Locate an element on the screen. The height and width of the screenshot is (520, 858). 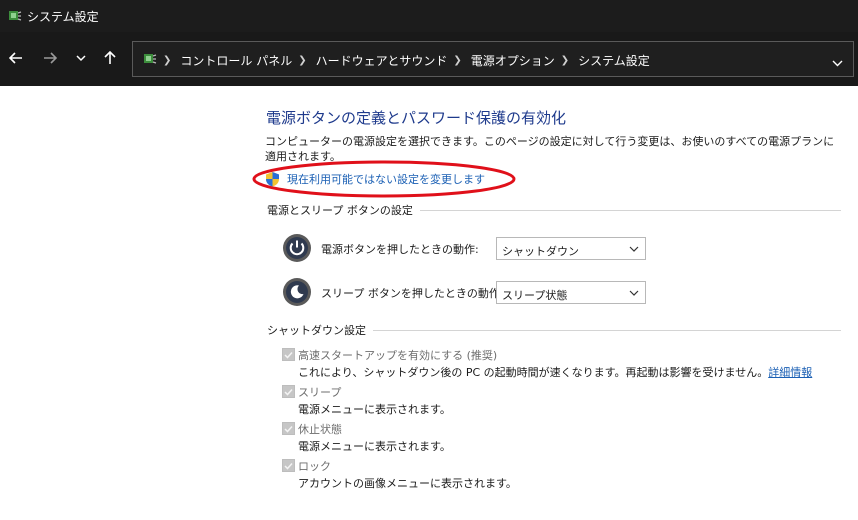
sleep-description: 電源メニューに表示されます。 is located at coordinates (374, 409).